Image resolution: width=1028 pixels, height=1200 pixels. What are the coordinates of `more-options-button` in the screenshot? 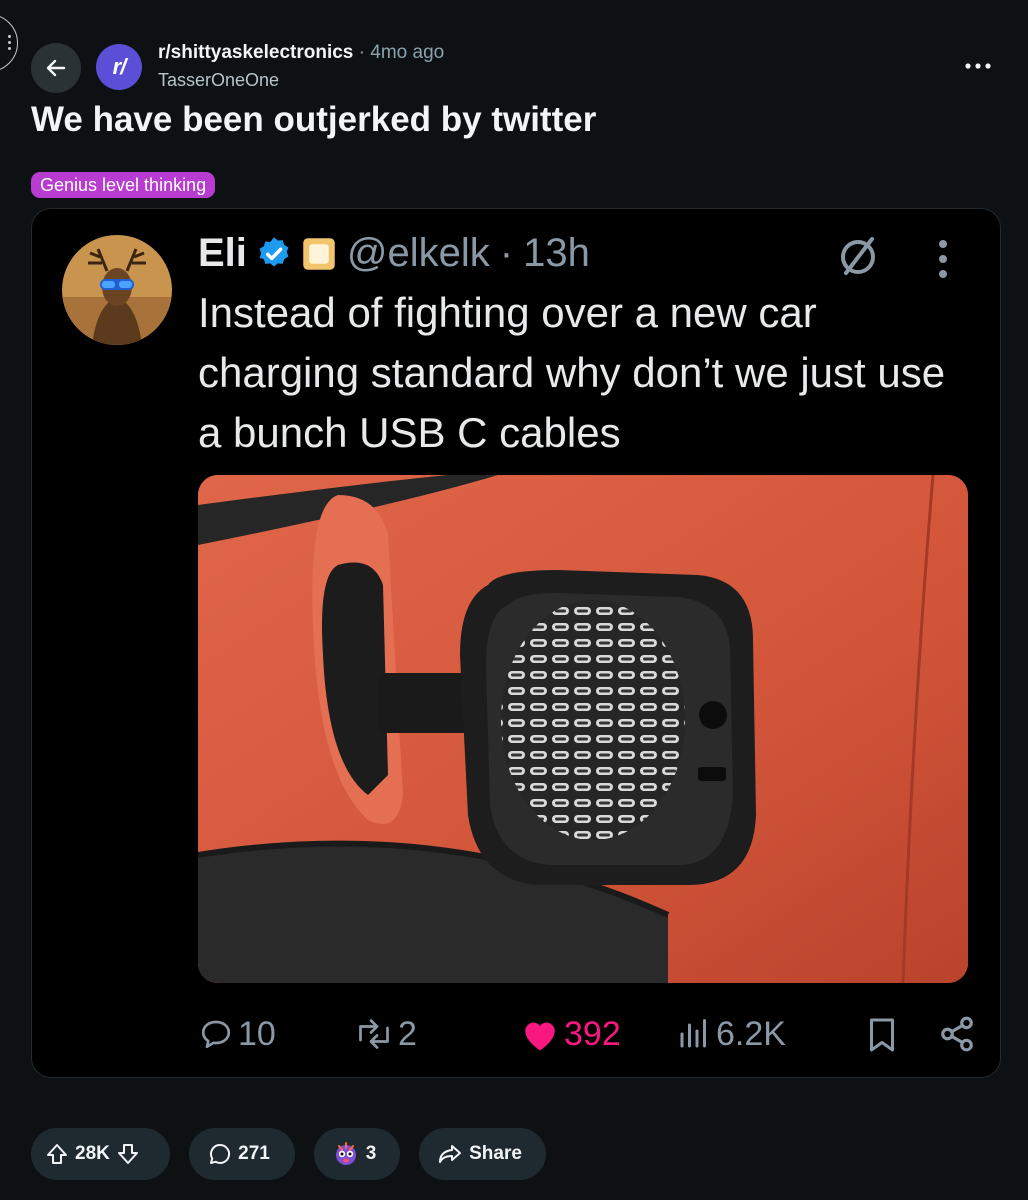 It's located at (978, 66).